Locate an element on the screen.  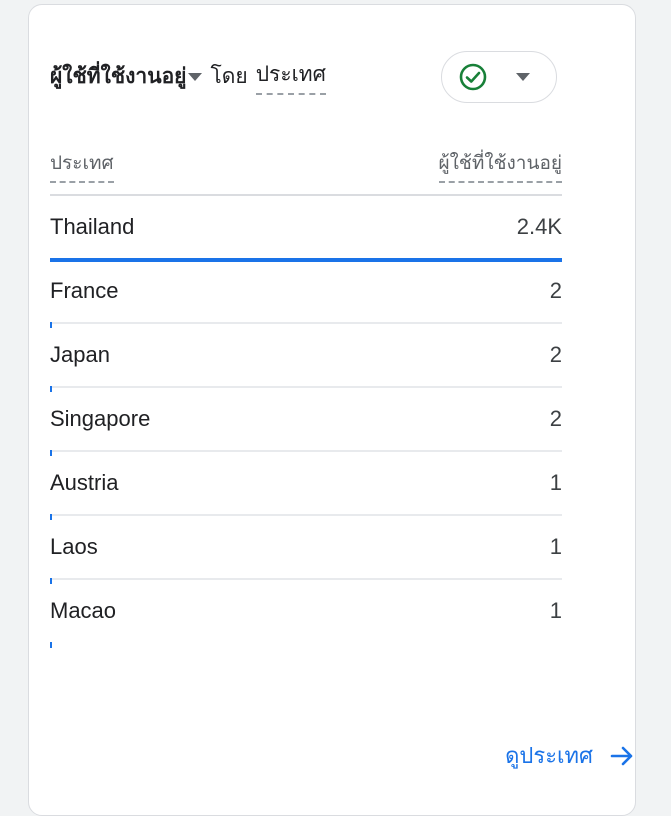
table-row: Thailand 2.4K is located at coordinates (306, 229).